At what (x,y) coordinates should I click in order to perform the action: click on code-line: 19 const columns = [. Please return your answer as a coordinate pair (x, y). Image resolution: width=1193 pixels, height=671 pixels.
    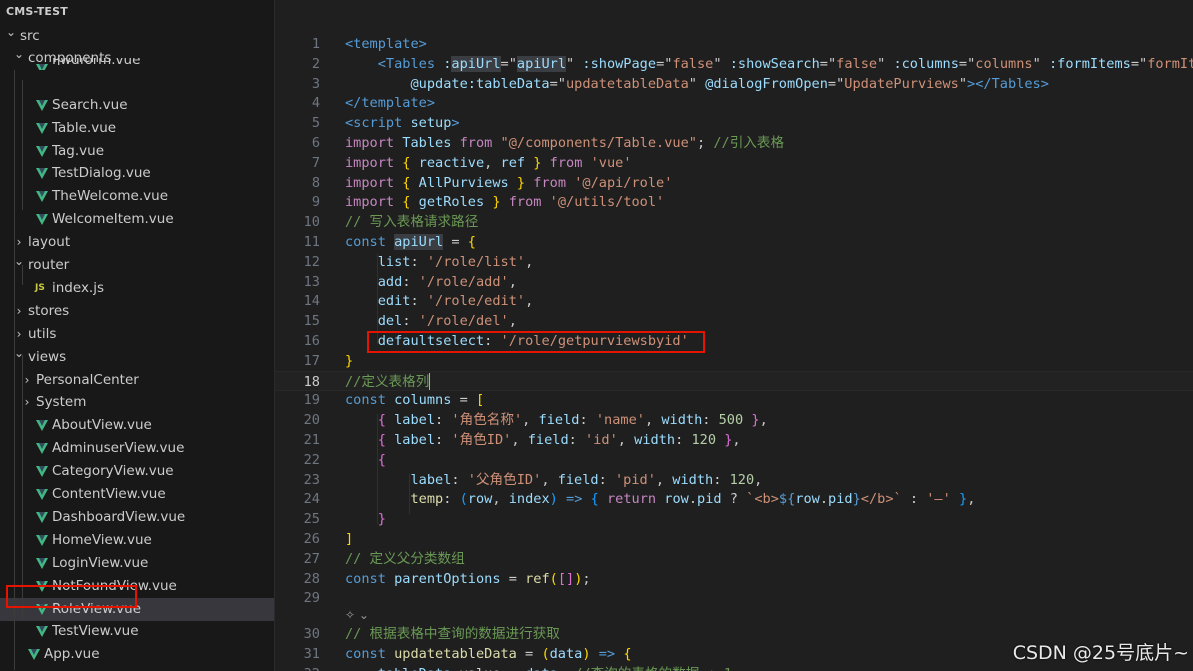
    Looking at the image, I should click on (734, 400).